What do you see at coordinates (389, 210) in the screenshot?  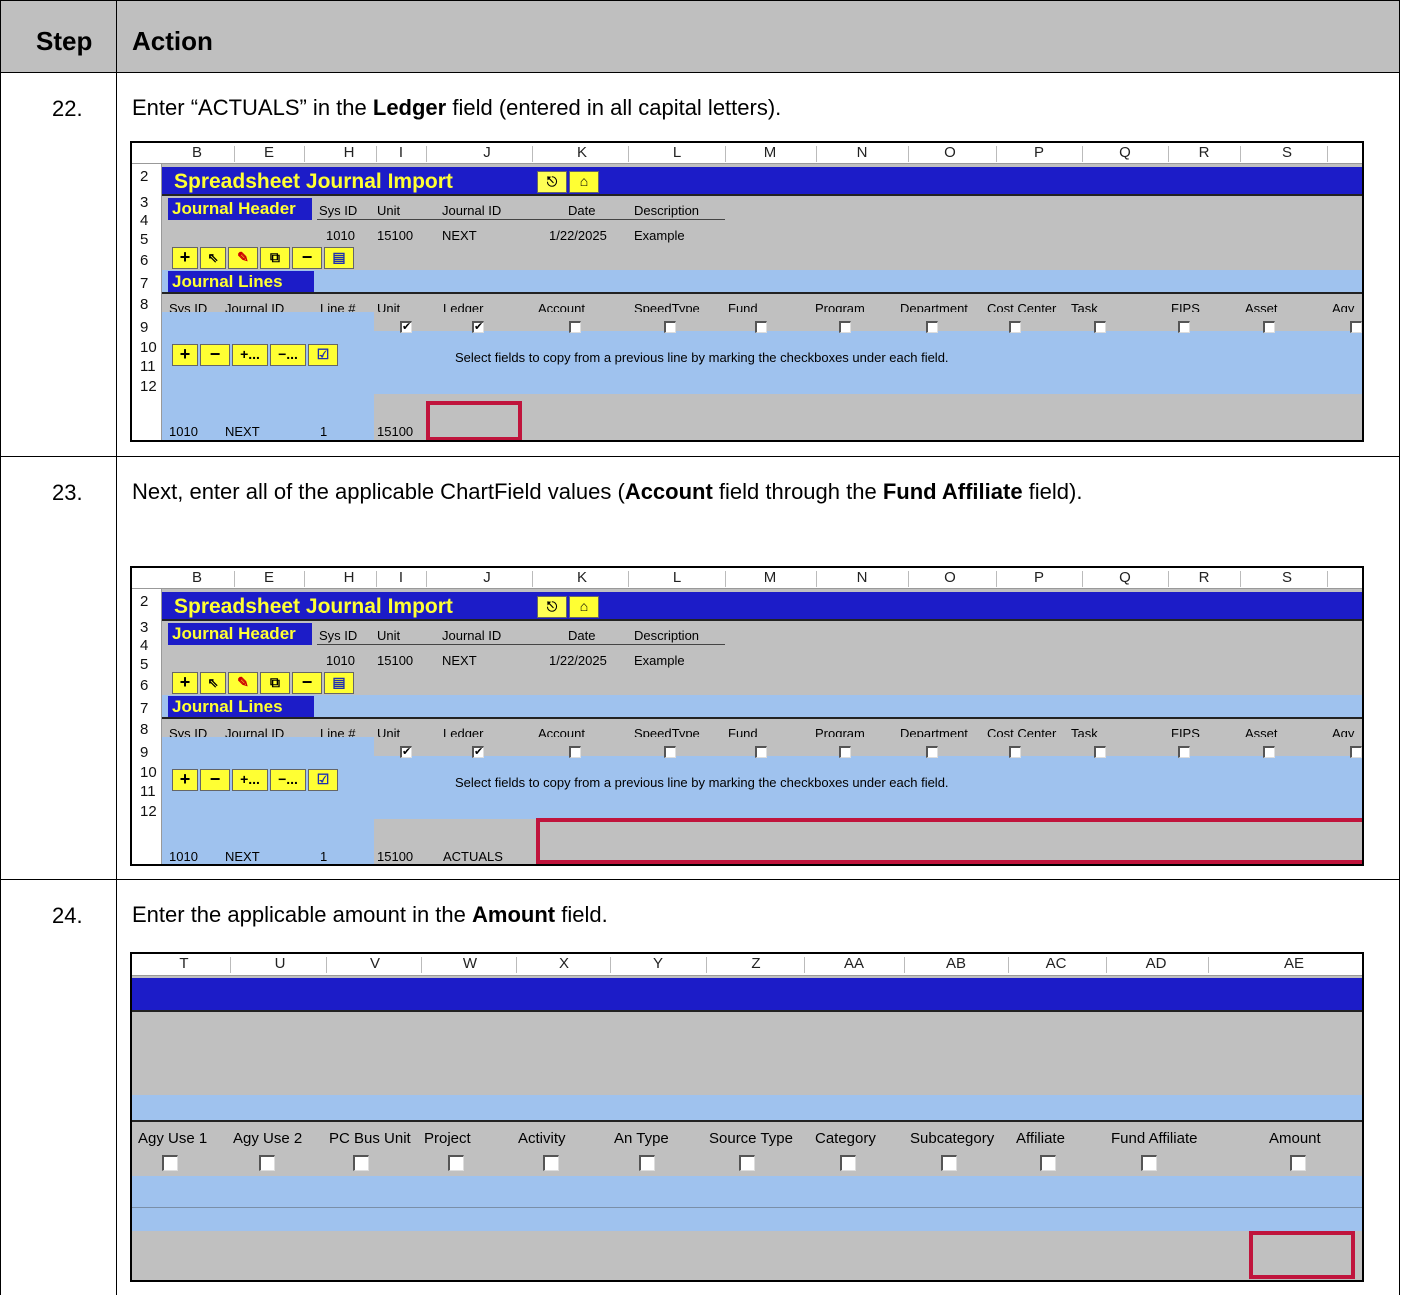 I see `hdr-unit: Unit` at bounding box center [389, 210].